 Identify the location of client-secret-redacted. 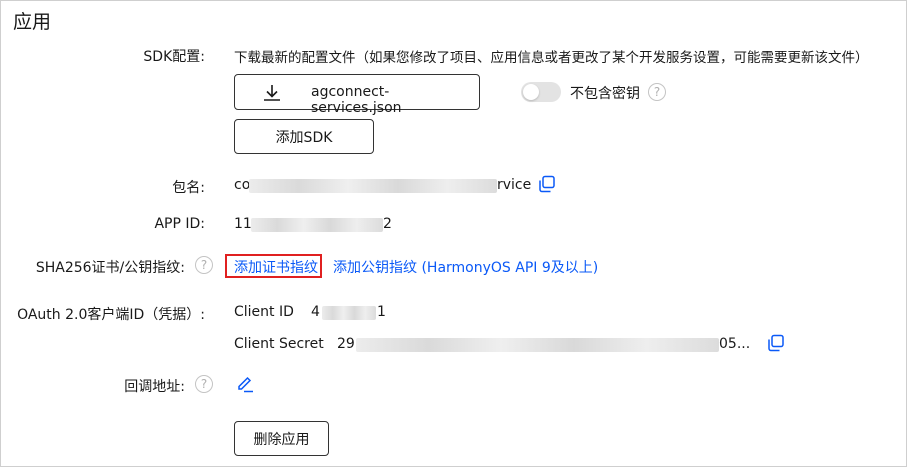
(537, 345).